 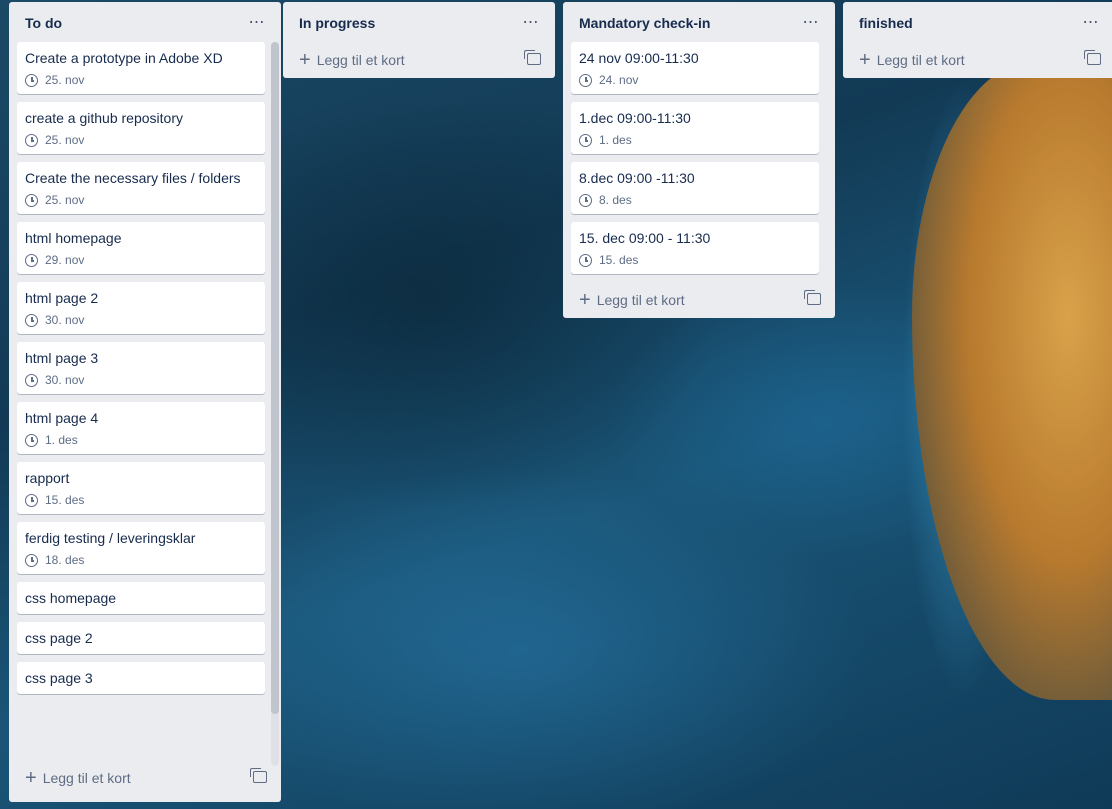 I want to click on due-date-badge: 24. nov, so click(x=695, y=80).